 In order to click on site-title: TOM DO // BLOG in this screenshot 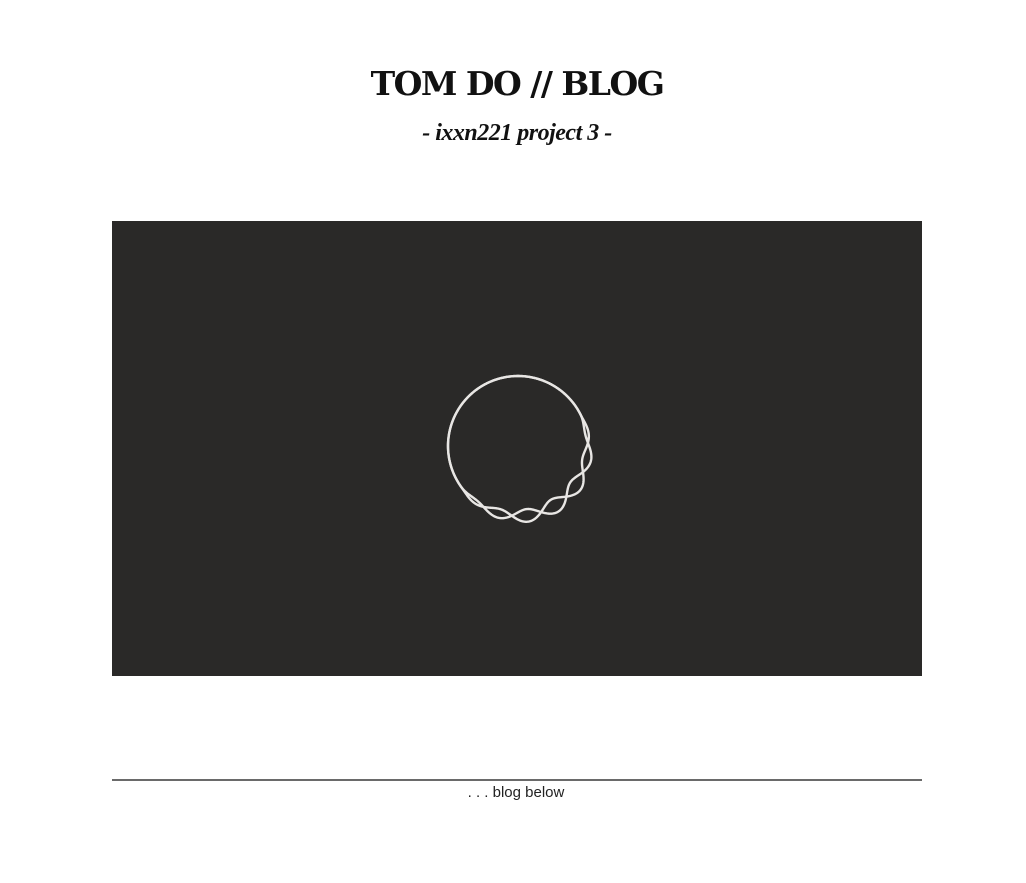, I will do `click(513, 84)`.